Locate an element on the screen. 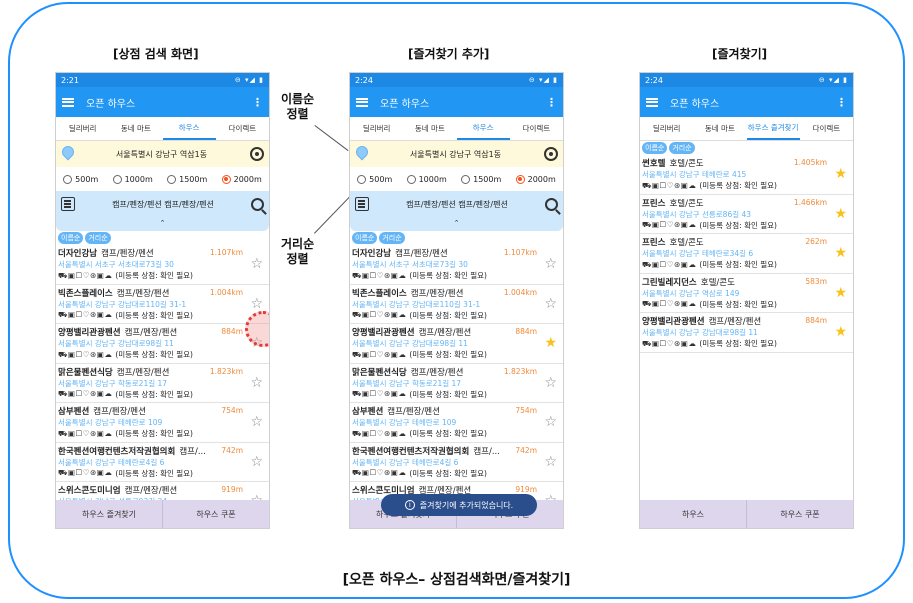 The image size is (913, 603). store-title-line: 더자인강남 캠프/펜장/펜션 is located at coordinates (437, 253).